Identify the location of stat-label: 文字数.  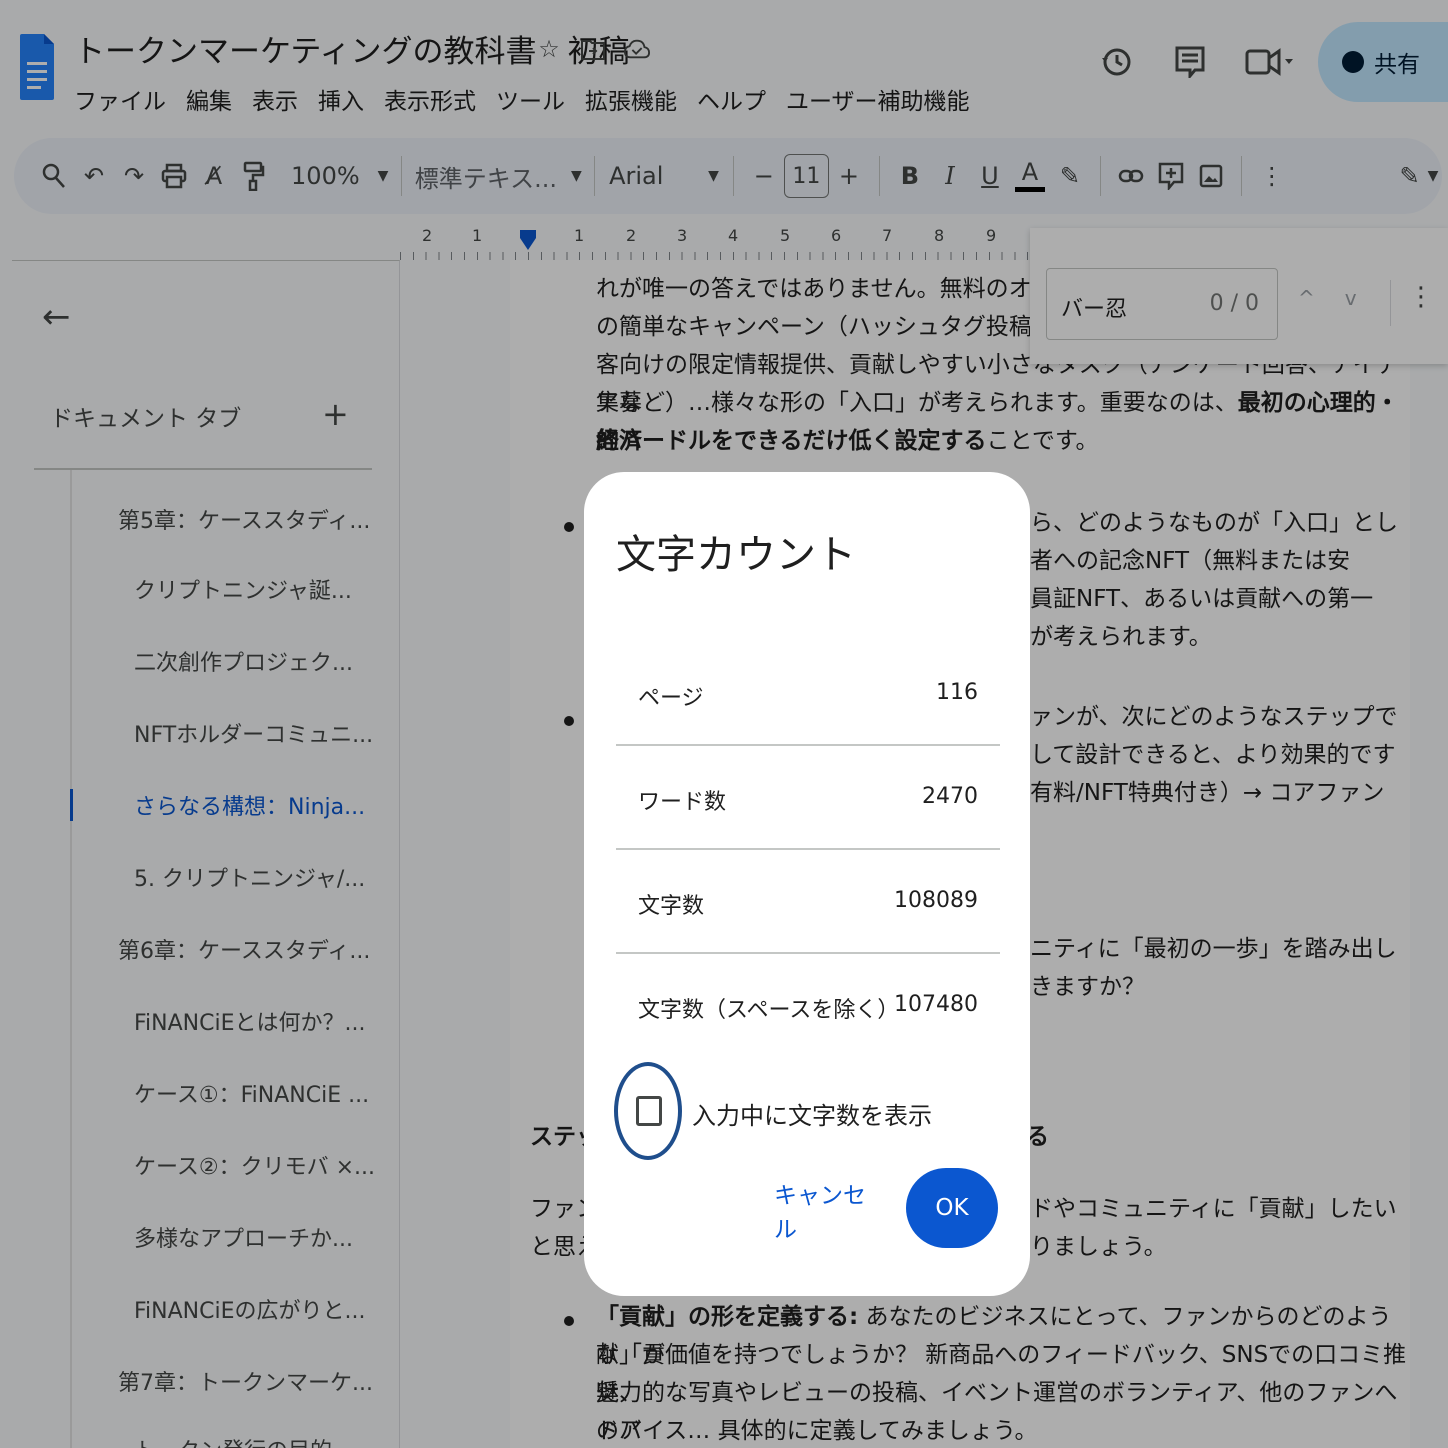
(671, 906).